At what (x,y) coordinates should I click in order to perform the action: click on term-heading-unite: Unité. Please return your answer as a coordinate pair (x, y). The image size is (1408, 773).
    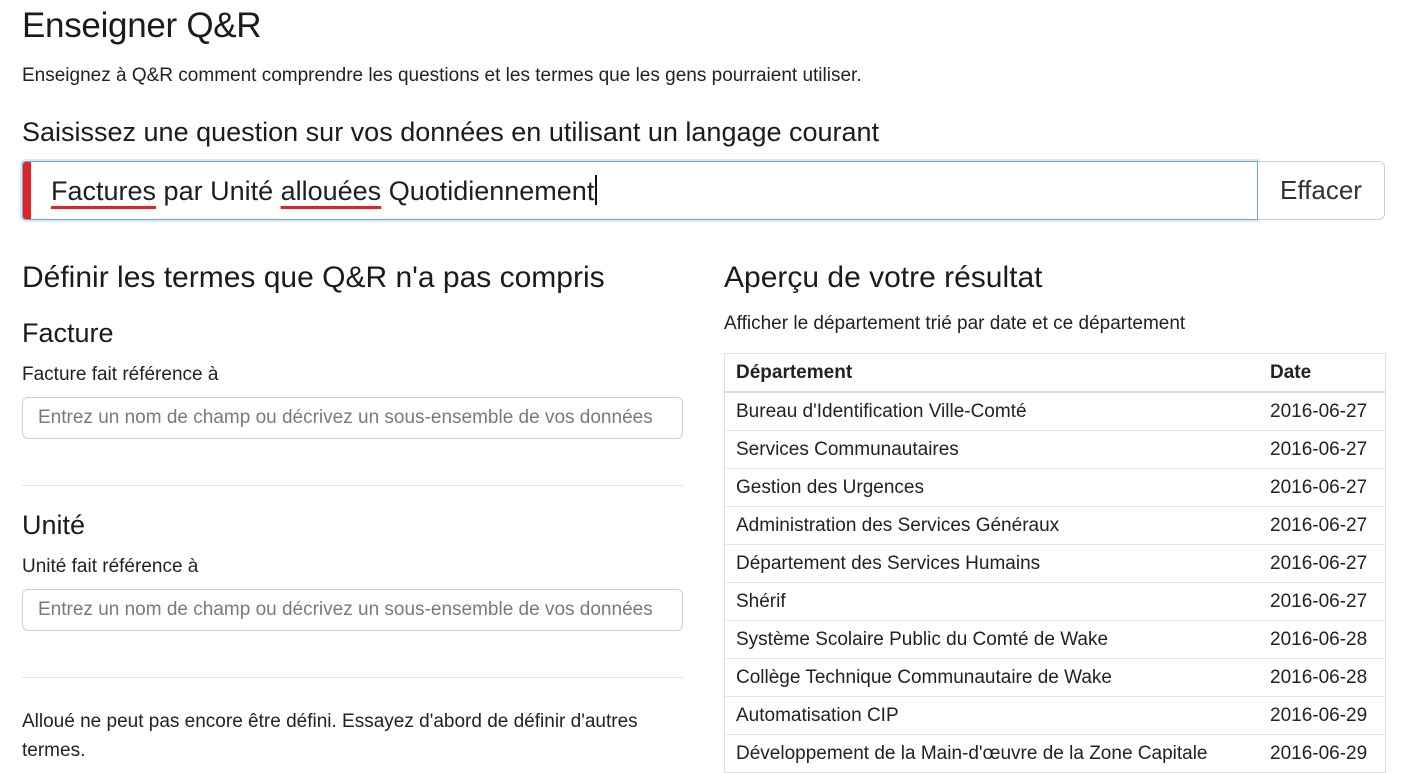
    Looking at the image, I should click on (54, 525).